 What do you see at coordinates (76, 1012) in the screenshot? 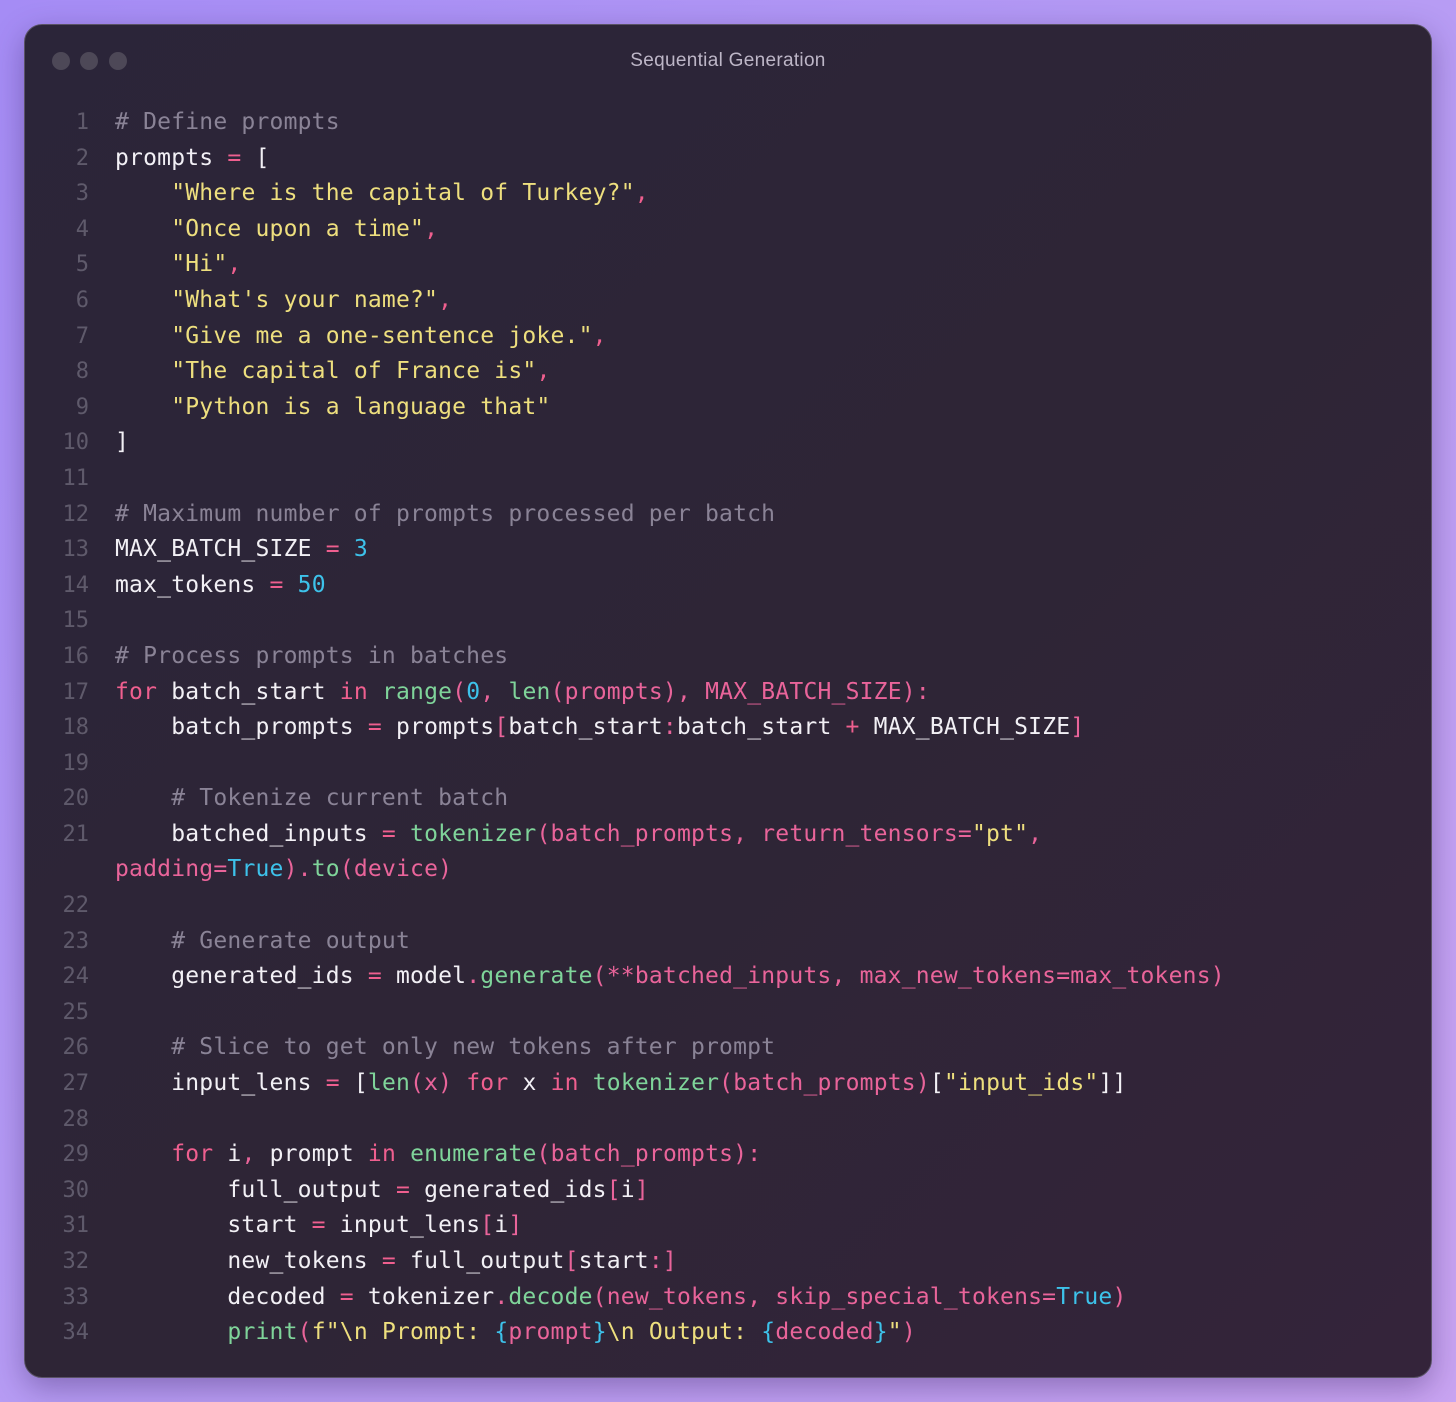
I see `line-number: 25` at bounding box center [76, 1012].